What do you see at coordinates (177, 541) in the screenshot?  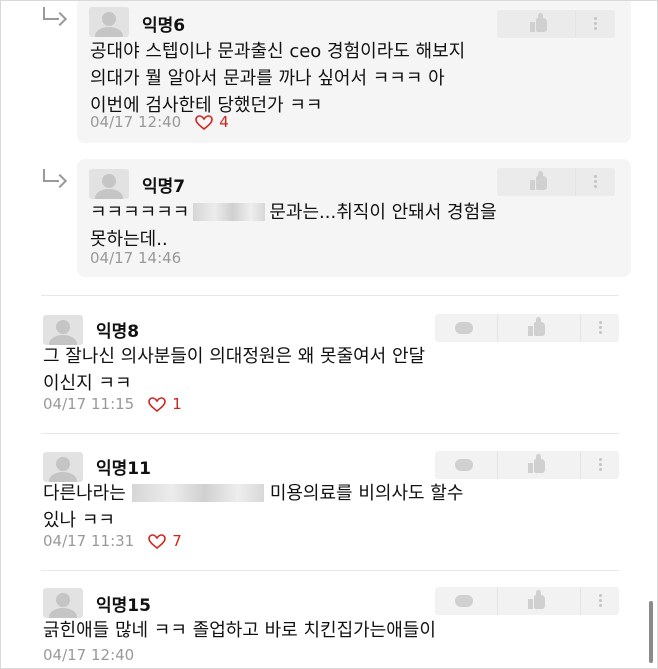 I see `like-count: 7` at bounding box center [177, 541].